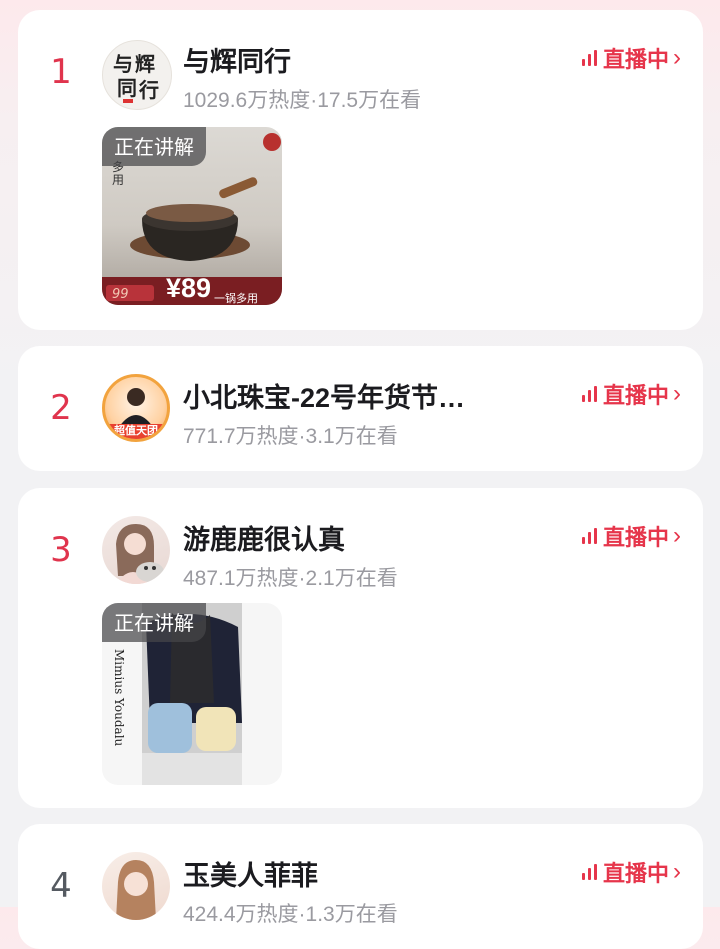 The height and width of the screenshot is (949, 720). Describe the element at coordinates (360, 886) in the screenshot. I see `ranking-card-4: 4 玉美人菲菲 424.4万热度·1.3万在看 直播中 ›` at that location.